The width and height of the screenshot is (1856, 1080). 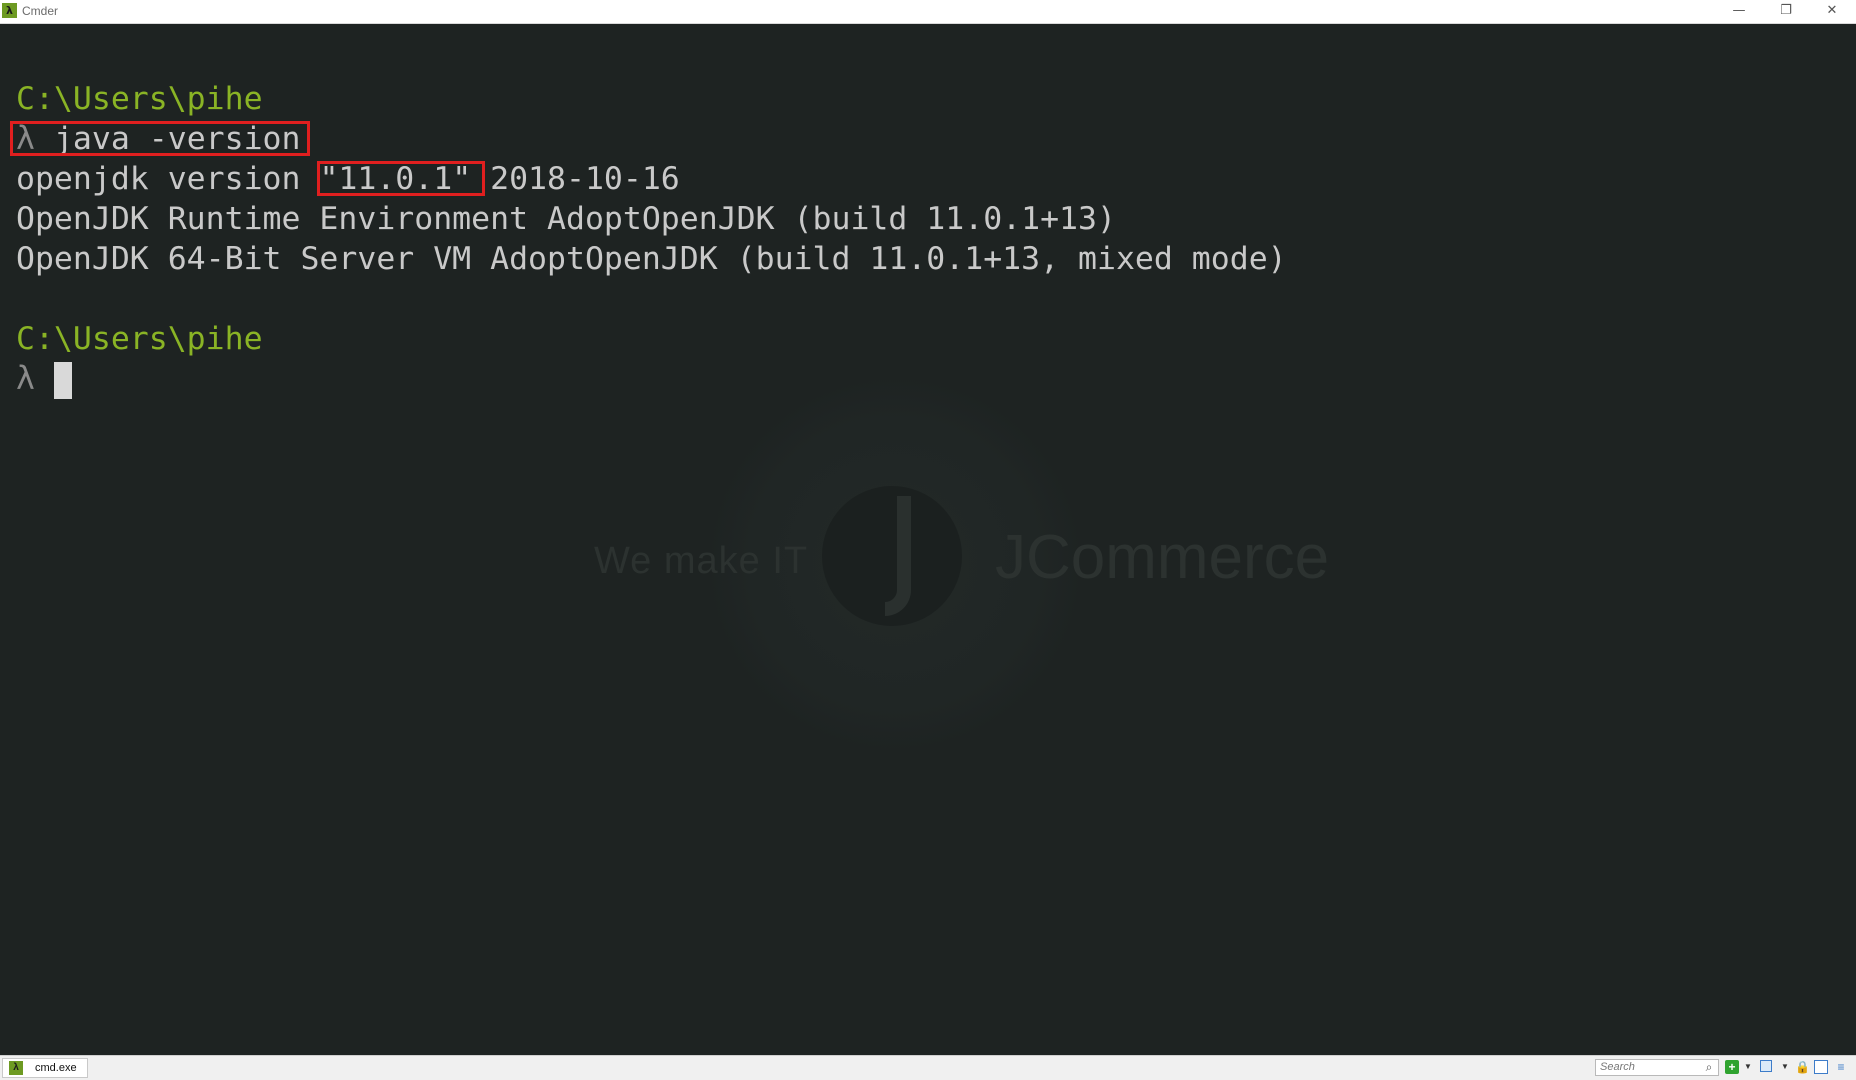 What do you see at coordinates (928, 12) in the screenshot?
I see `title-bar: λ Cmder — ❐ ✕` at bounding box center [928, 12].